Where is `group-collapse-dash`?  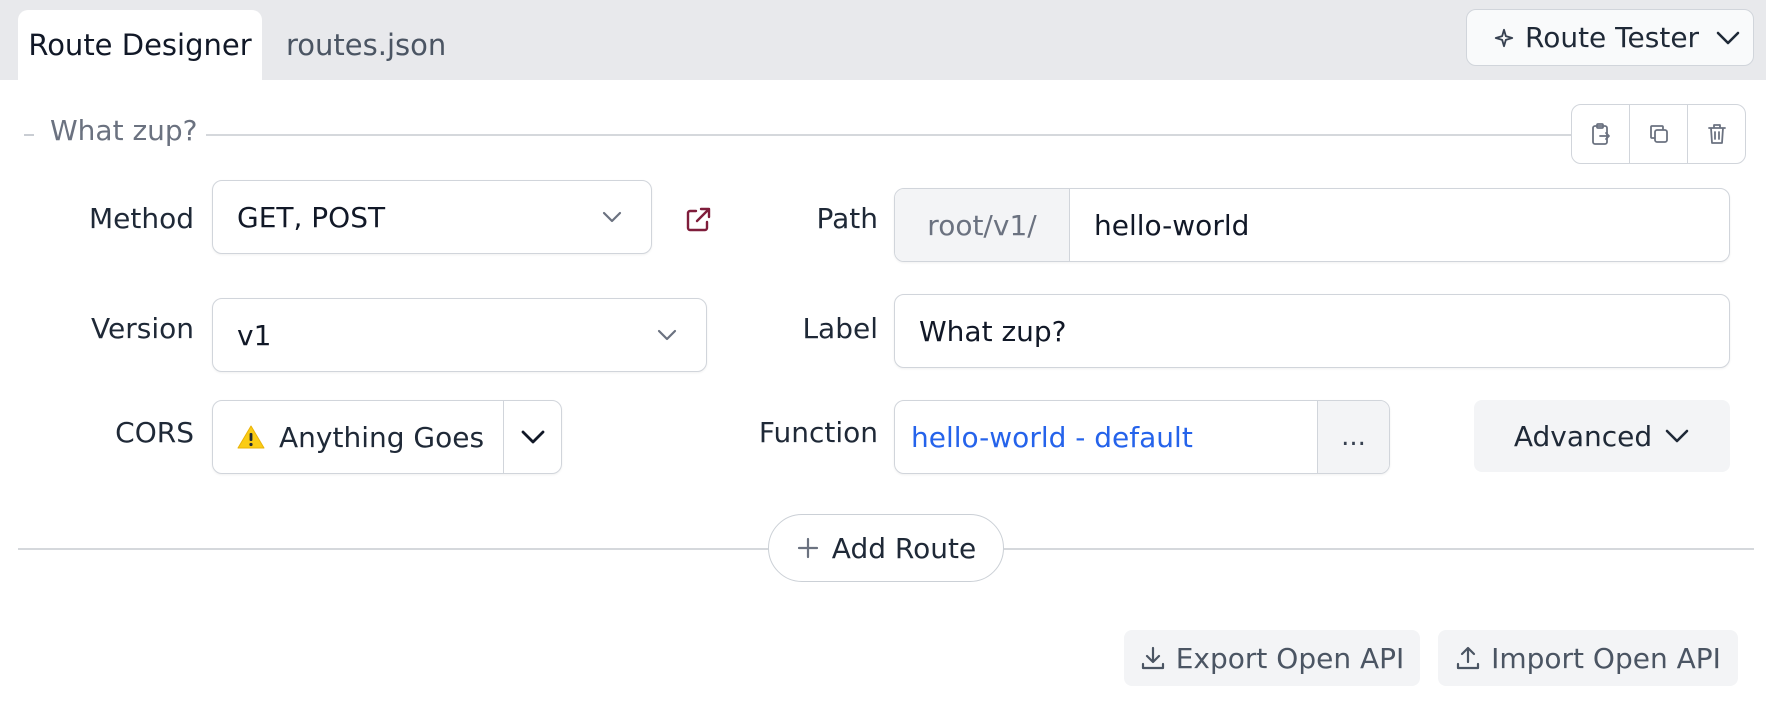
group-collapse-dash is located at coordinates (29, 135).